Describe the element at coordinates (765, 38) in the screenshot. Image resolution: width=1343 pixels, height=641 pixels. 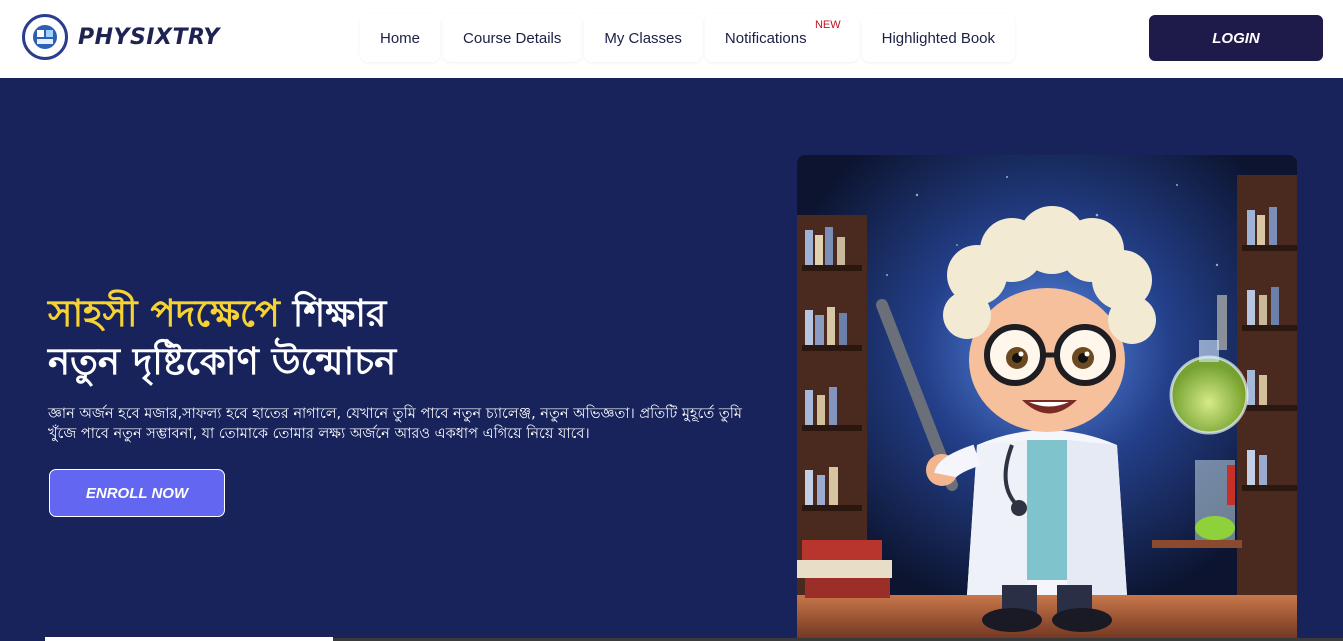
I see `nav-notifications-label: Notifications` at that location.